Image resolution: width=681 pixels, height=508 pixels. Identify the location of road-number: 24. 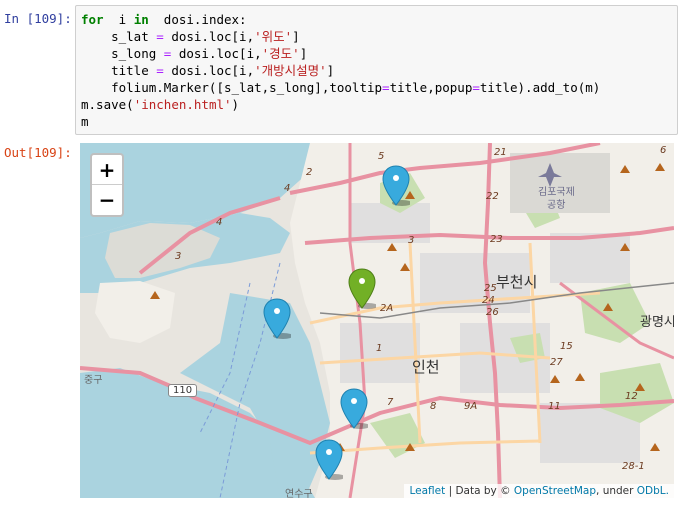
(488, 300).